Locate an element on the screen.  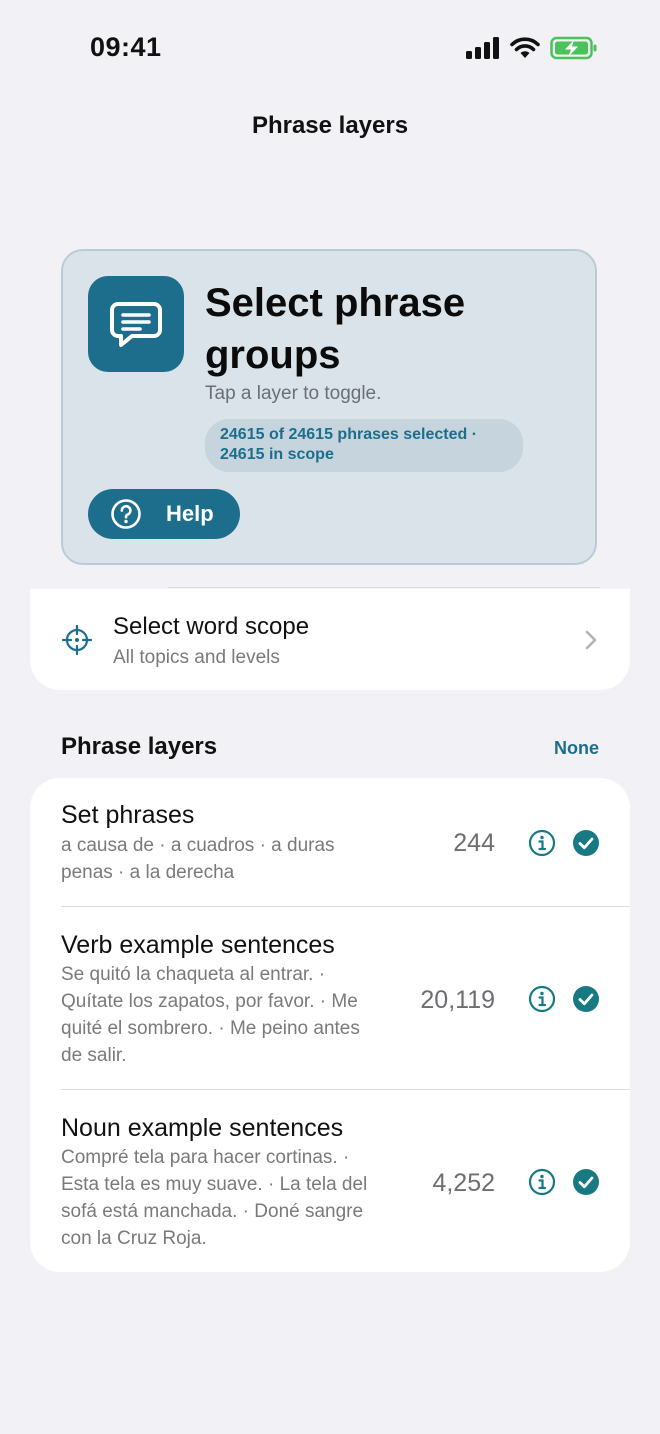
status-icons is located at coordinates (532, 48).